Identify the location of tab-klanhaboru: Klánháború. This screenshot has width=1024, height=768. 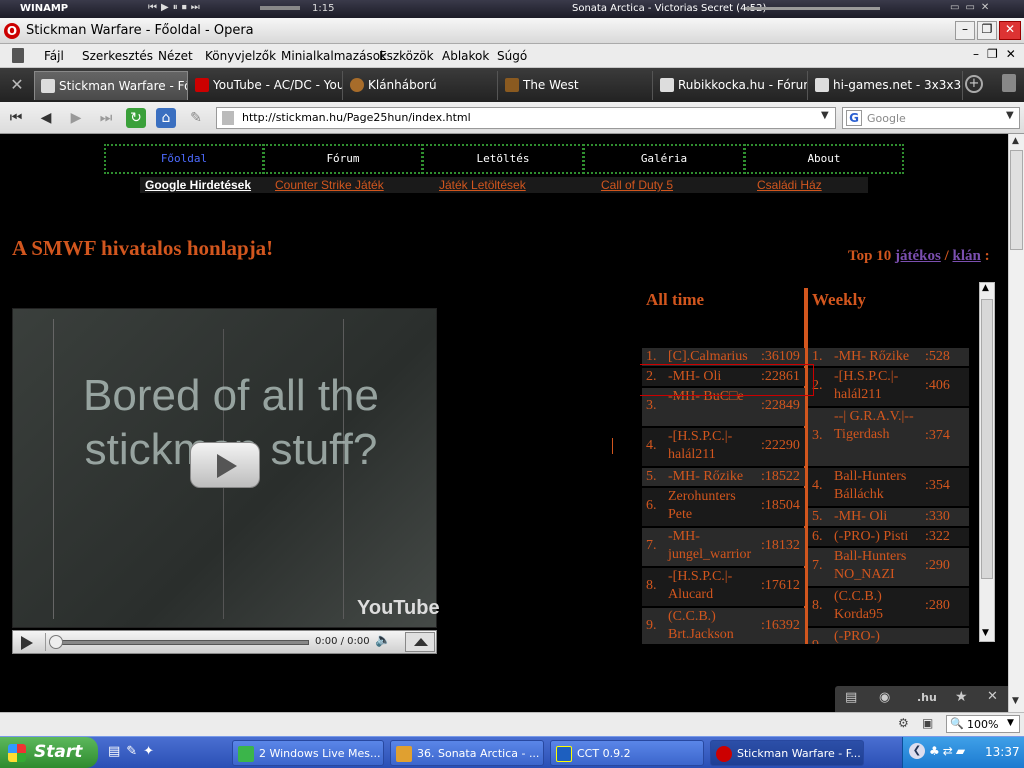
(421, 85).